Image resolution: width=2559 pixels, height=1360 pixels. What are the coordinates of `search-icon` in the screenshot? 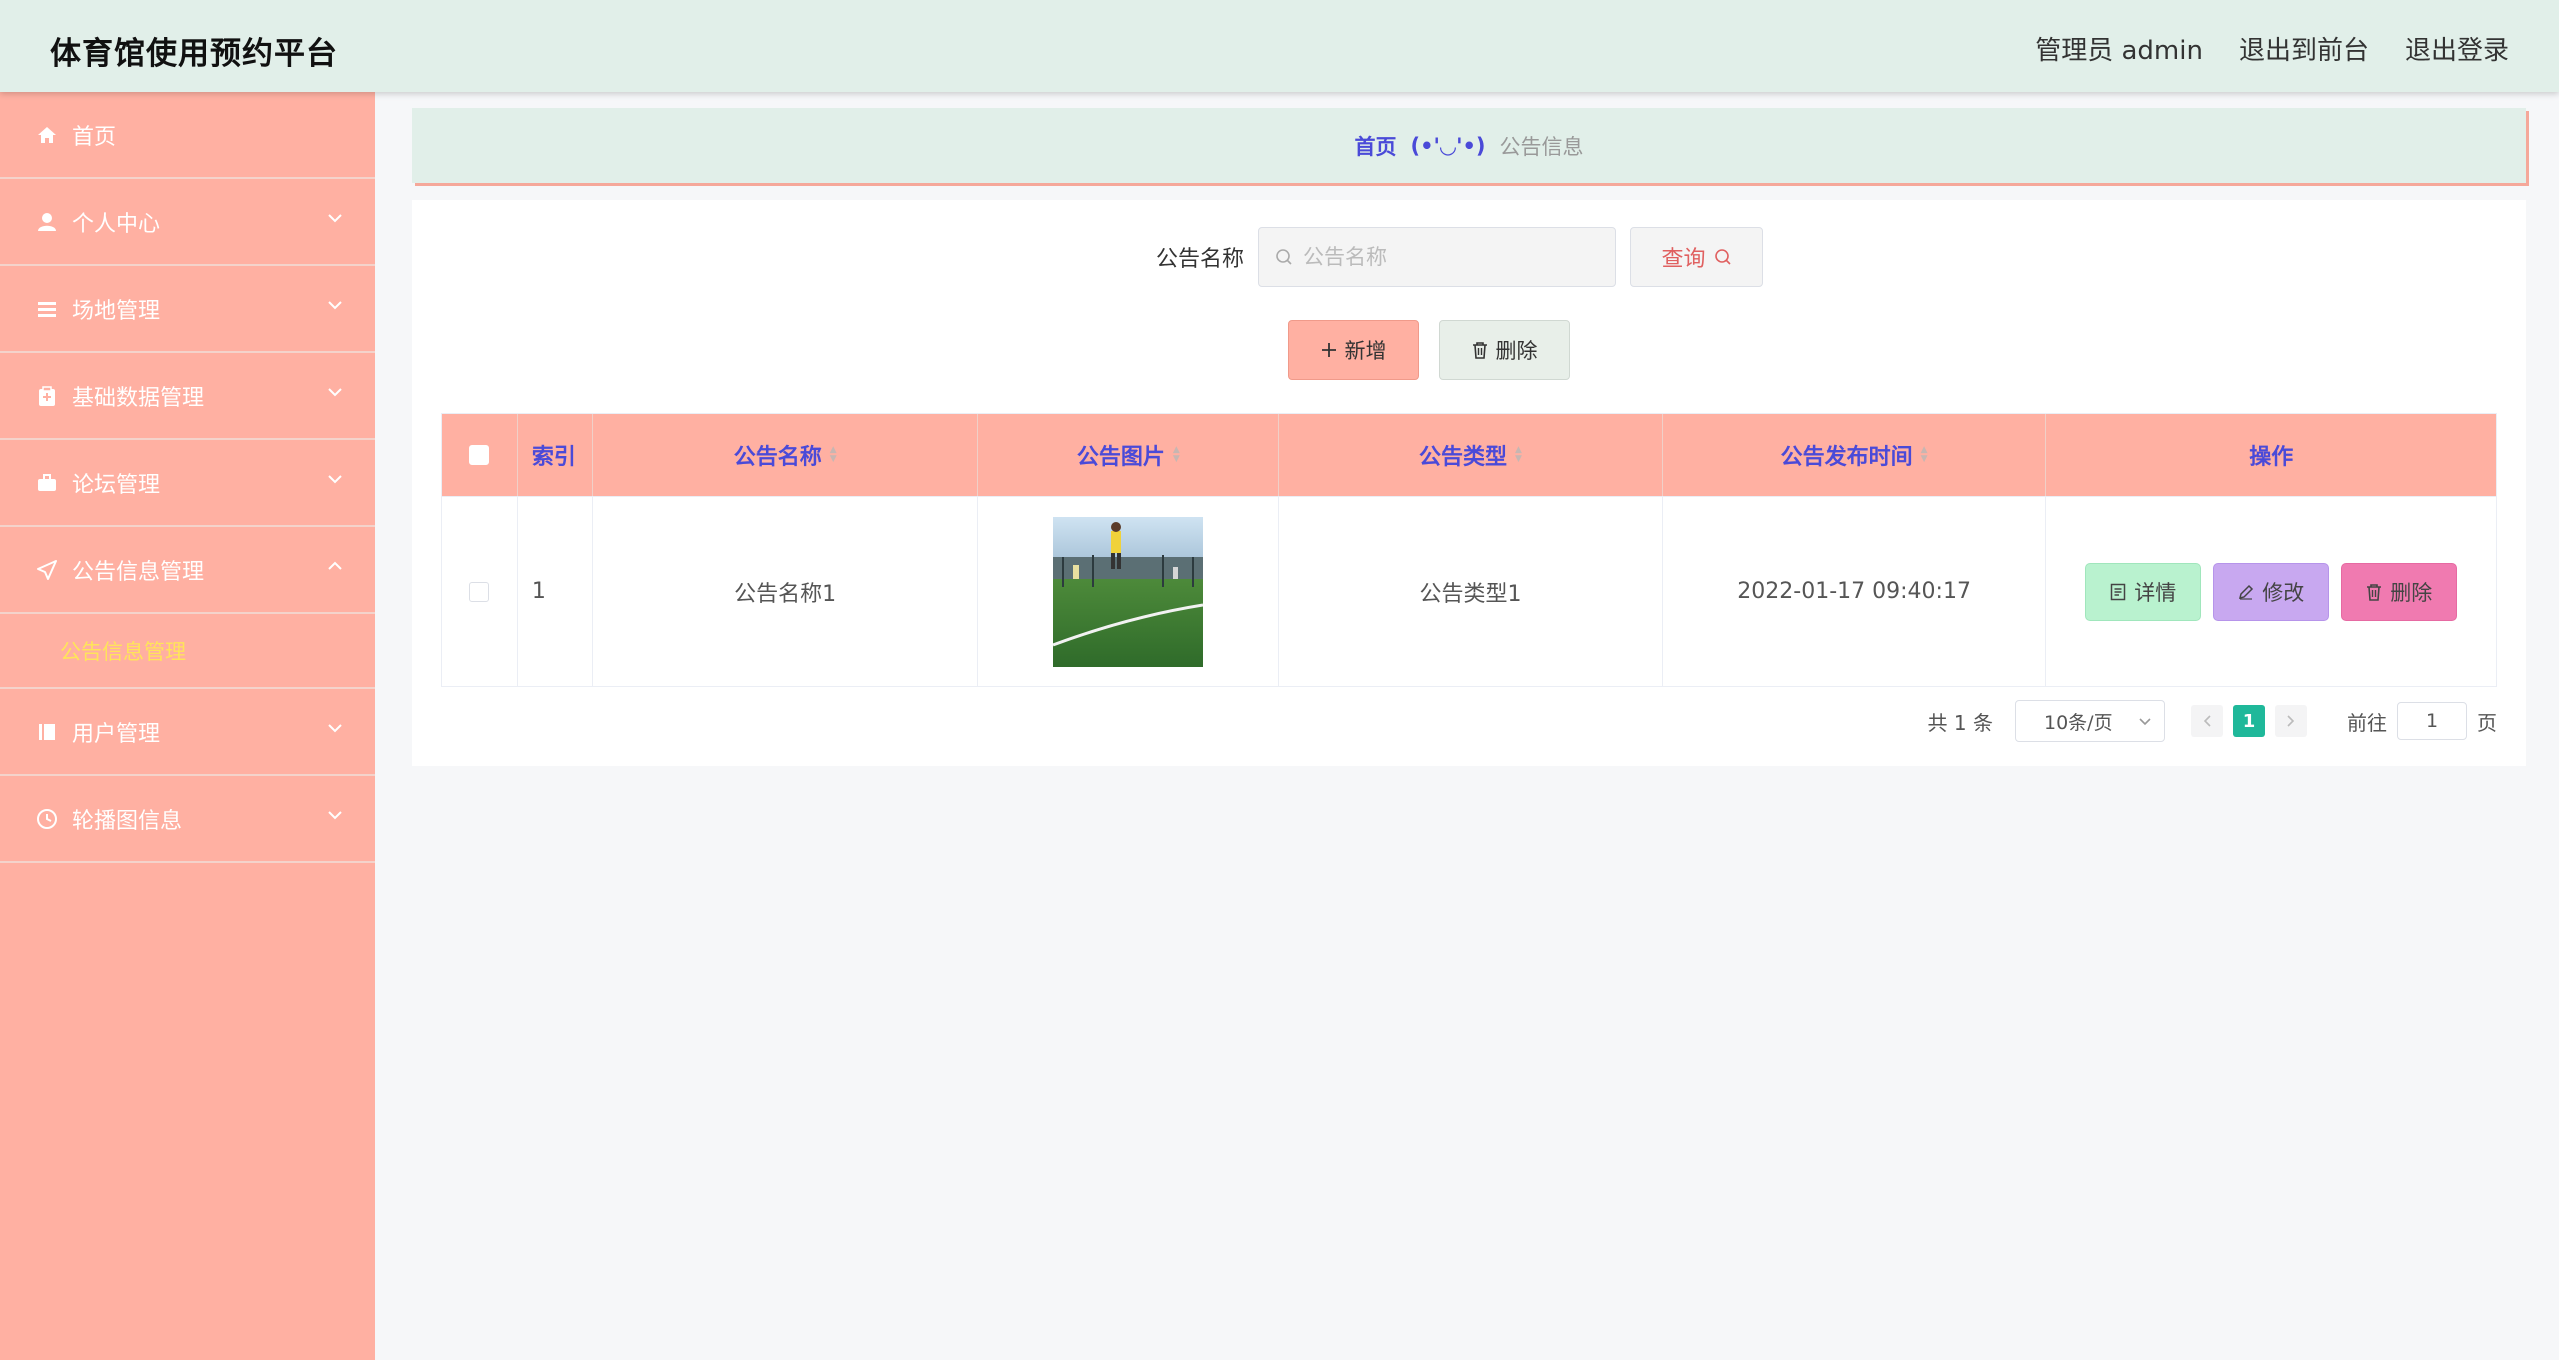 It's located at (1722, 257).